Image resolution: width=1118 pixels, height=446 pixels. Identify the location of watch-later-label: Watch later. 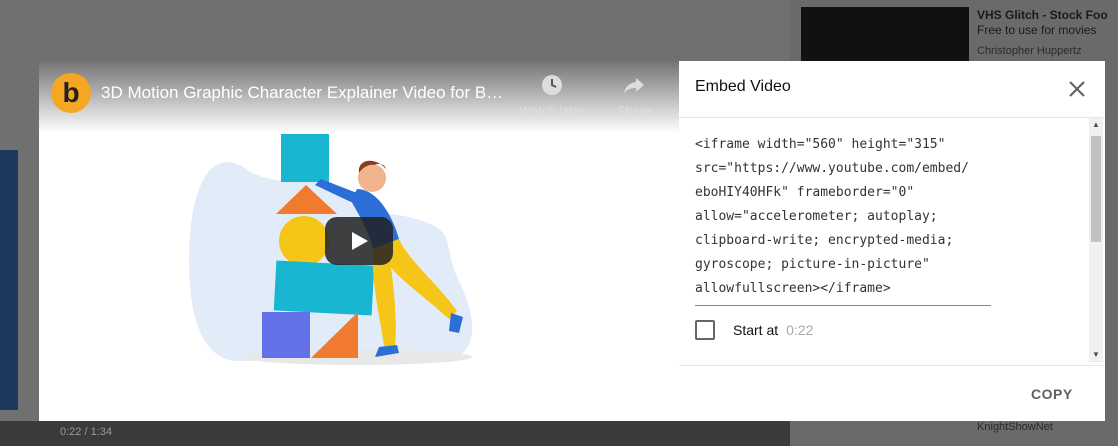
(552, 110).